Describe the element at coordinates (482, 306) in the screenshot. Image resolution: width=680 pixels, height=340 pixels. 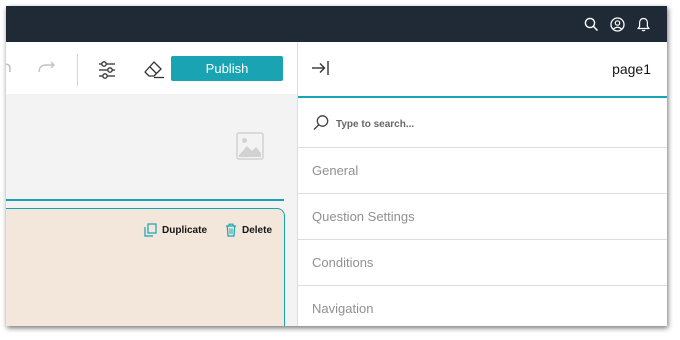
I see `section-navigation: Navigation` at that location.